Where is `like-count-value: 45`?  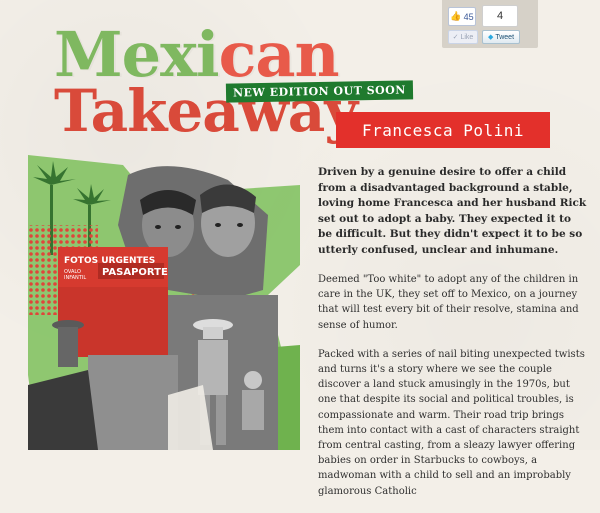
like-count-value: 45 is located at coordinates (468, 16).